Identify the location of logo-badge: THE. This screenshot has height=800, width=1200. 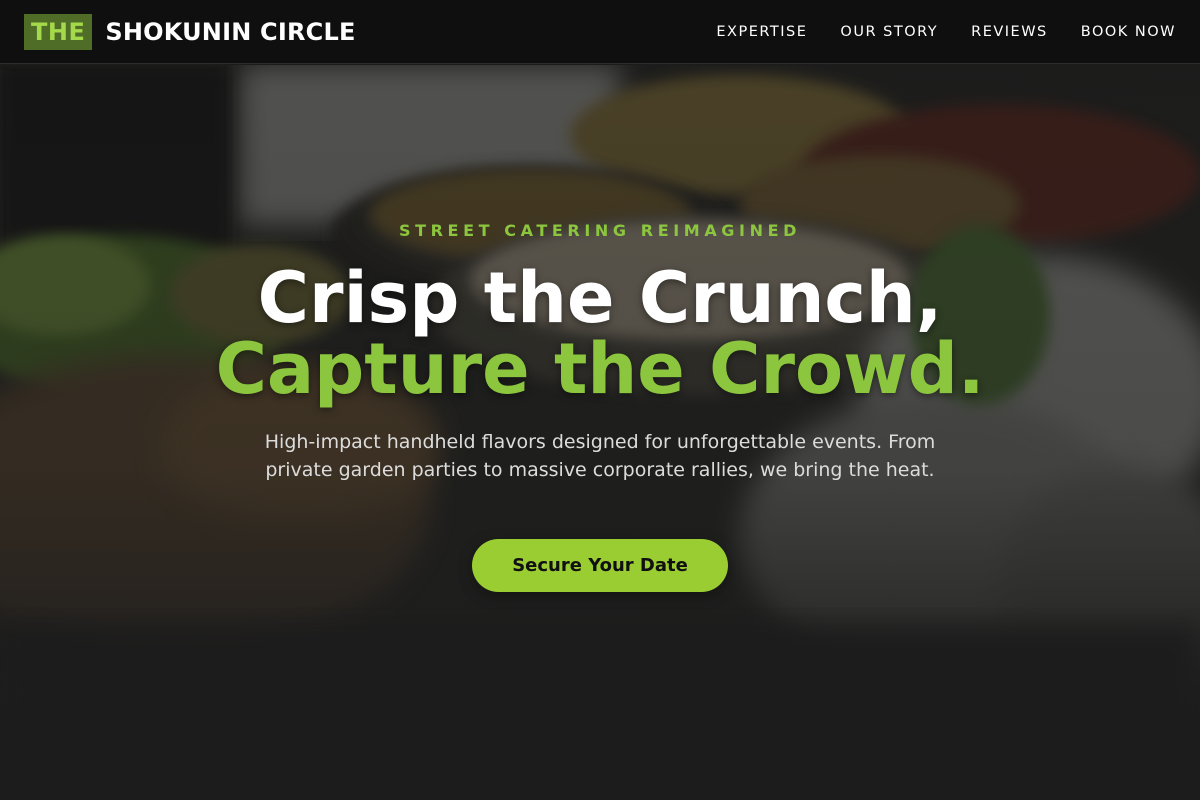
(58, 31).